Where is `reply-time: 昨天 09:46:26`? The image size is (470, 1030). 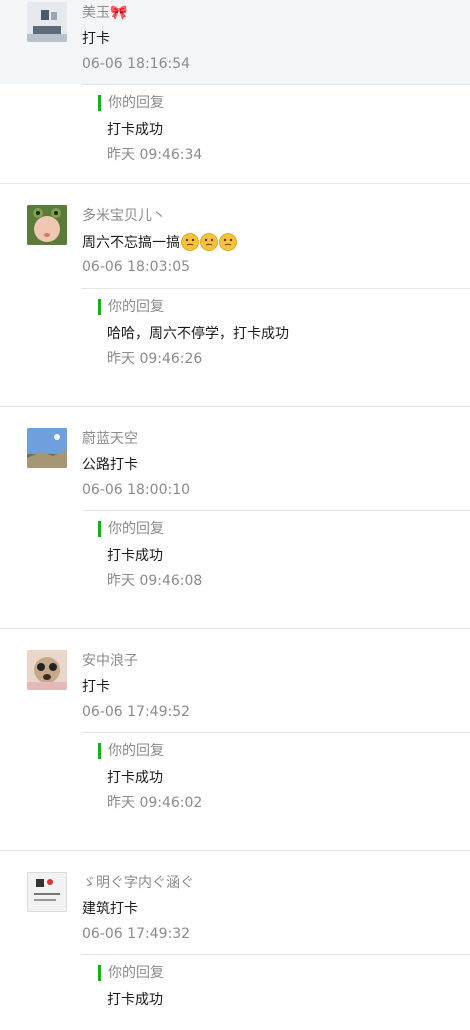 reply-time: 昨天 09:46:26 is located at coordinates (155, 359).